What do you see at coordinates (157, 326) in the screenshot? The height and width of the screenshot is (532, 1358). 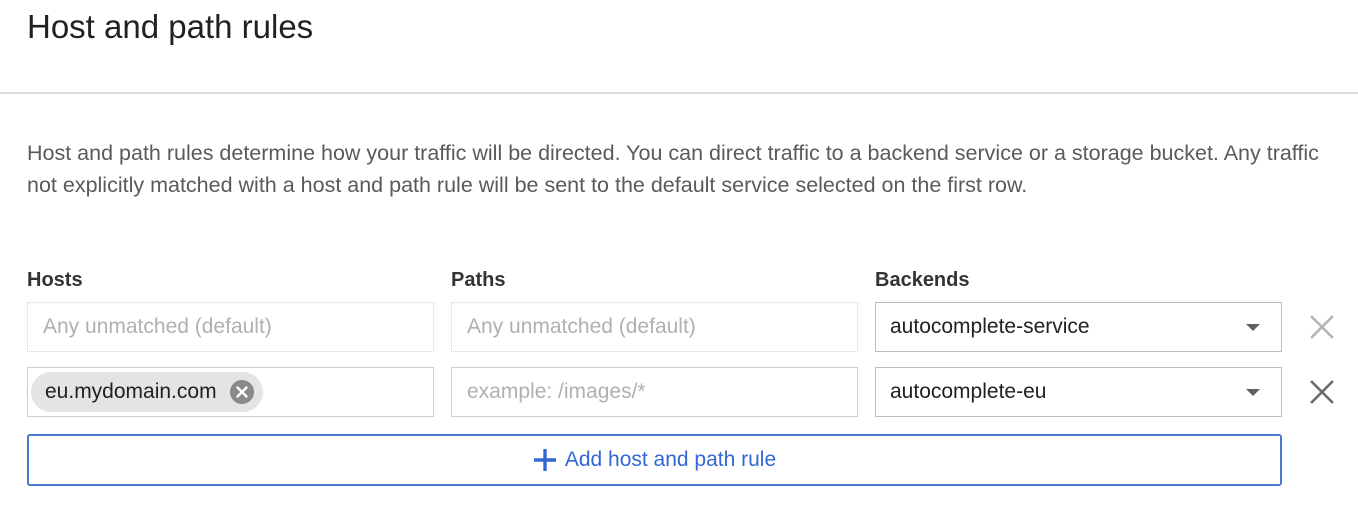 I see `default-host-placeholder: Any unmatched (default)` at bounding box center [157, 326].